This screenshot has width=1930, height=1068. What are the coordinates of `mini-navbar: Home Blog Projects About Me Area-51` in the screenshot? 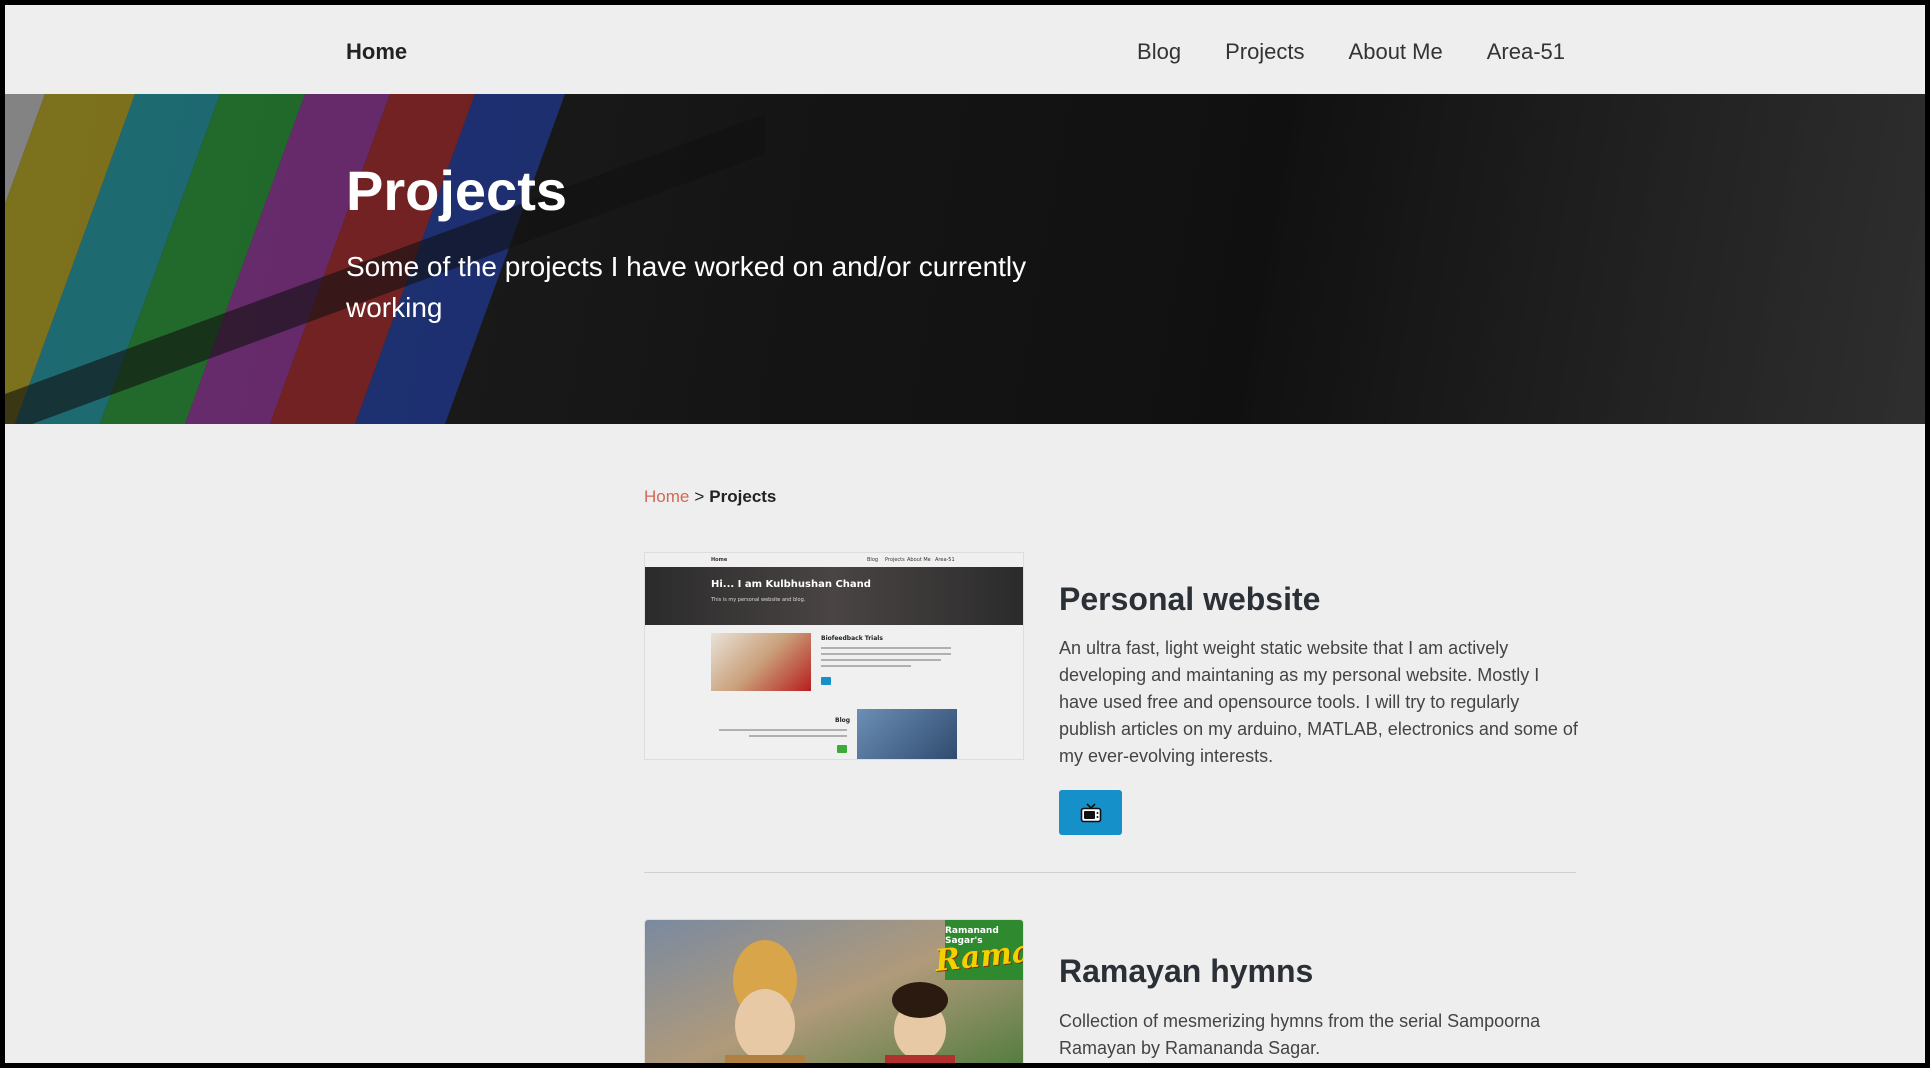 It's located at (834, 560).